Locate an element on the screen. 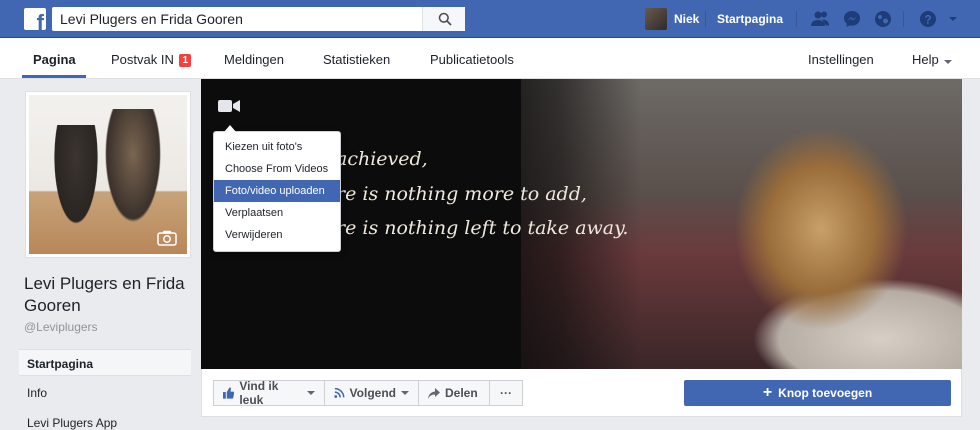 The image size is (980, 430). active-tab-indicator is located at coordinates (54, 76).